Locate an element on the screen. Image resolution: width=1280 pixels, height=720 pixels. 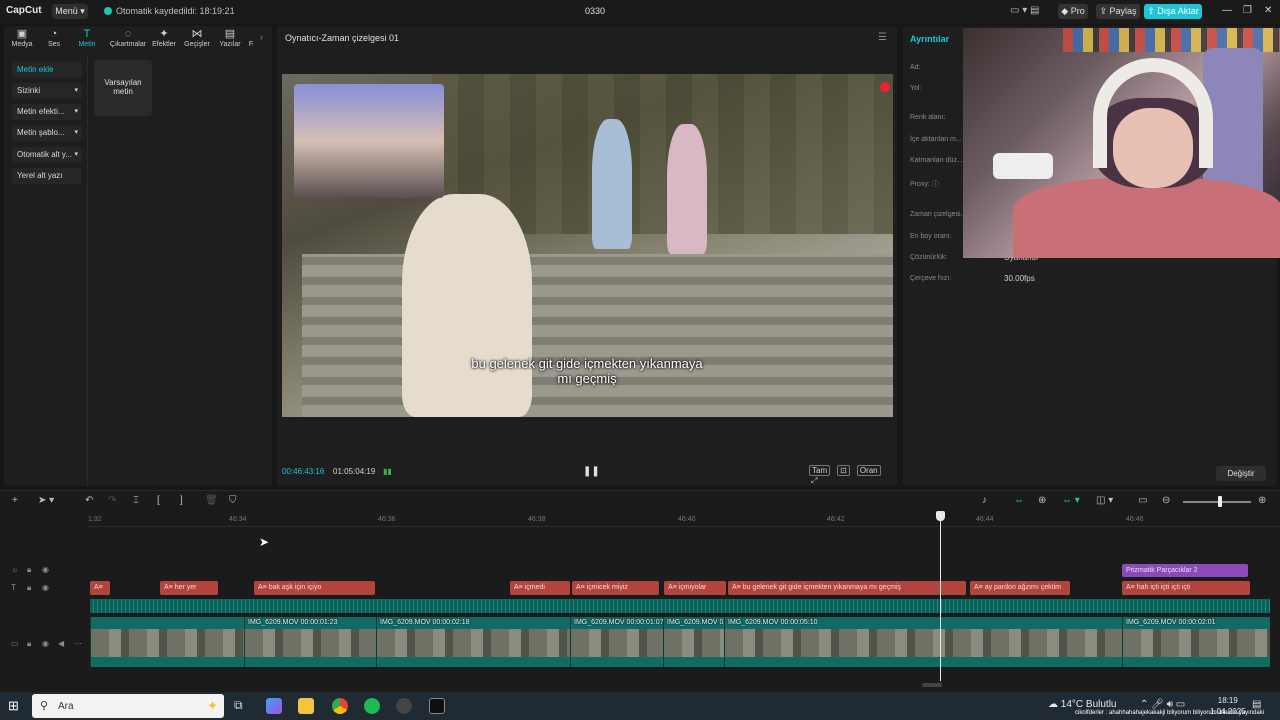
trim-left-icon: [ is located at coordinates (158, 500).